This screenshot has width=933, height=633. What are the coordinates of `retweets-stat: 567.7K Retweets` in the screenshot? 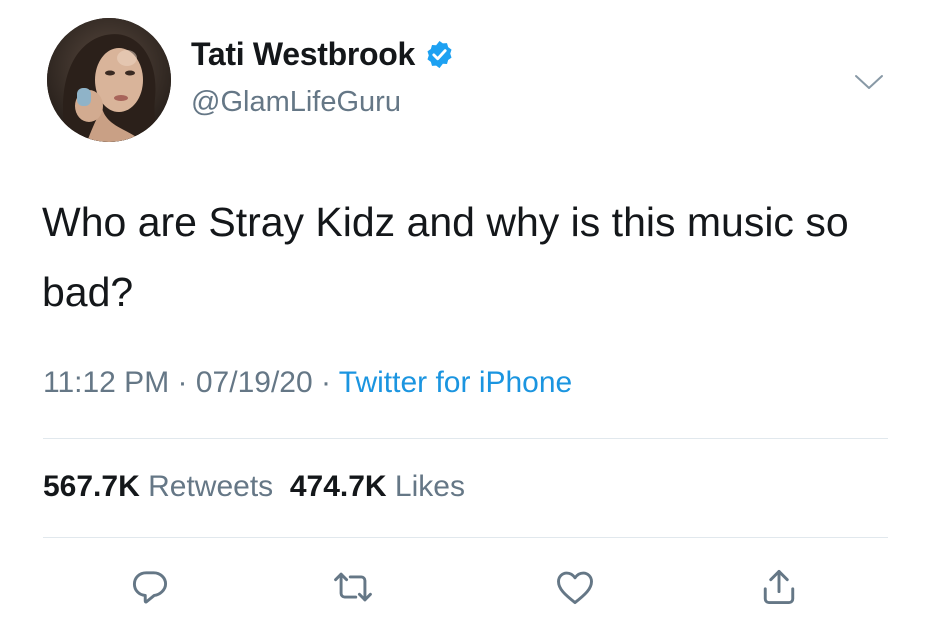 It's located at (158, 486).